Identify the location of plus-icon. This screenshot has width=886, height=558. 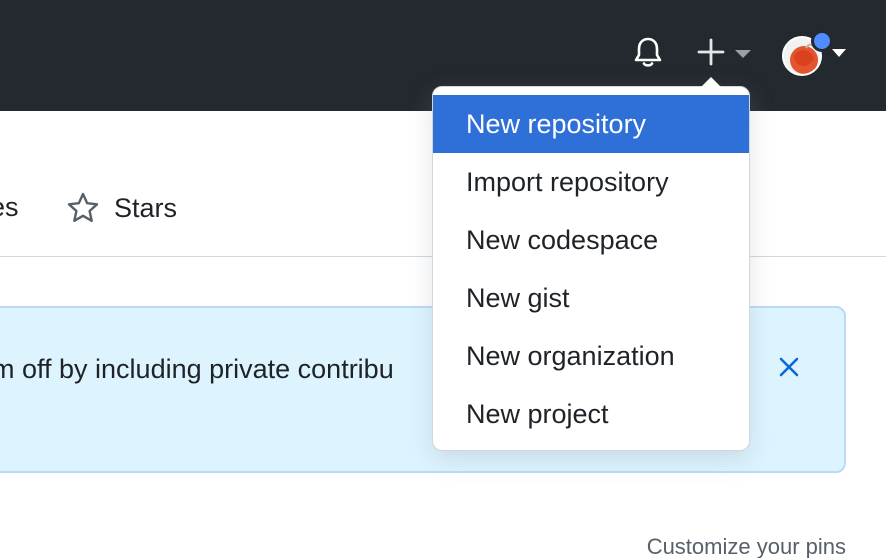
(711, 52).